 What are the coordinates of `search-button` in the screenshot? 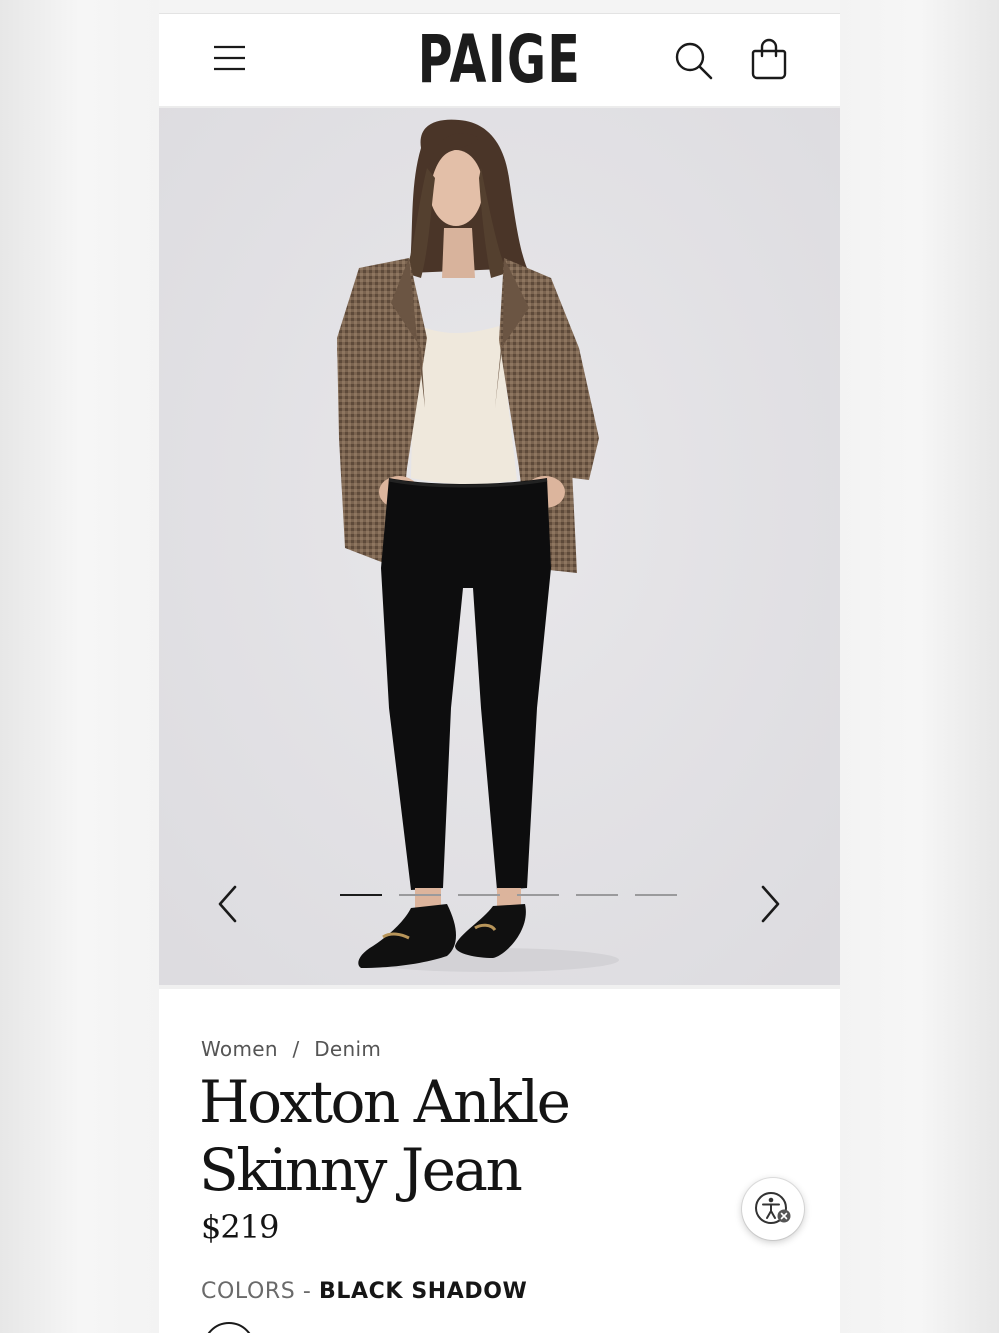 It's located at (694, 61).